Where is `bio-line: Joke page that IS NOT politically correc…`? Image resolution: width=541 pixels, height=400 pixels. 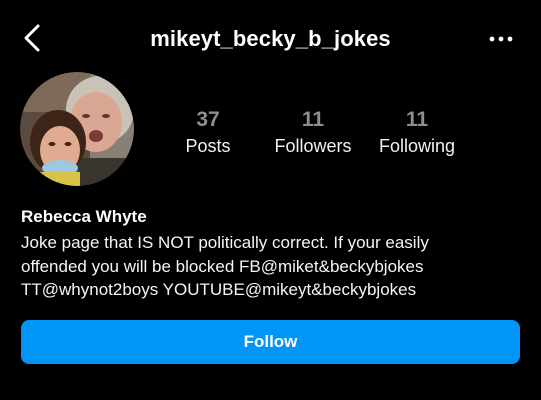 bio-line: Joke page that IS NOT politically correc… is located at coordinates (225, 242).